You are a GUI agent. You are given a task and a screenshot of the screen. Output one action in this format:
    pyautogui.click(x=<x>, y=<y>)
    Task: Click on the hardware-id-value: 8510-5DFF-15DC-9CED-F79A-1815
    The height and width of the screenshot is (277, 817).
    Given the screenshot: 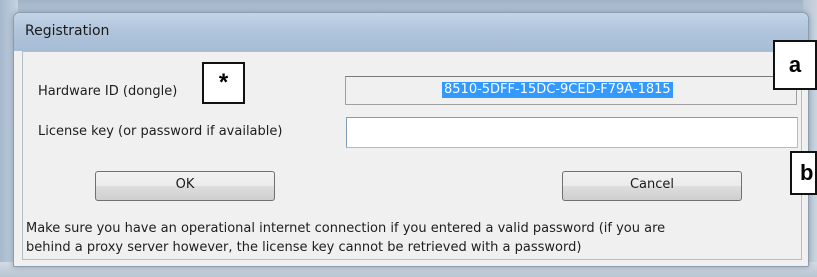 What is the action you would take?
    pyautogui.click(x=557, y=90)
    